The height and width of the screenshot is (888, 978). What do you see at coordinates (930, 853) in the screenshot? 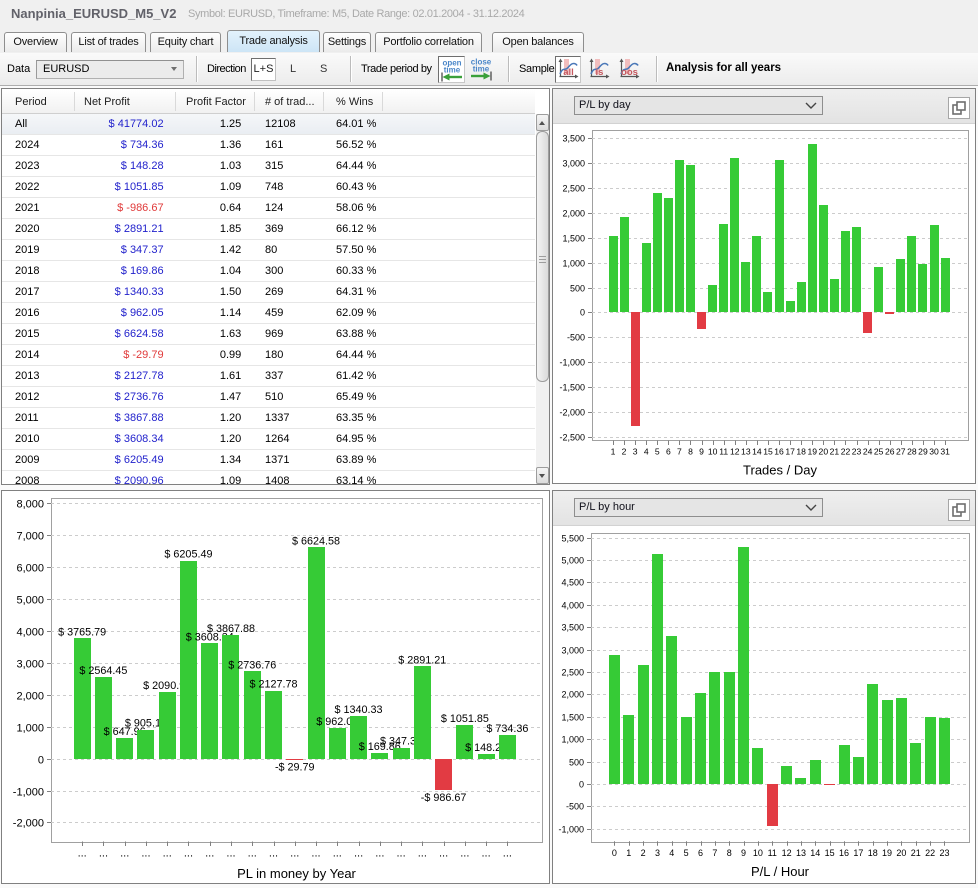
I see `svg-text: 22` at bounding box center [930, 853].